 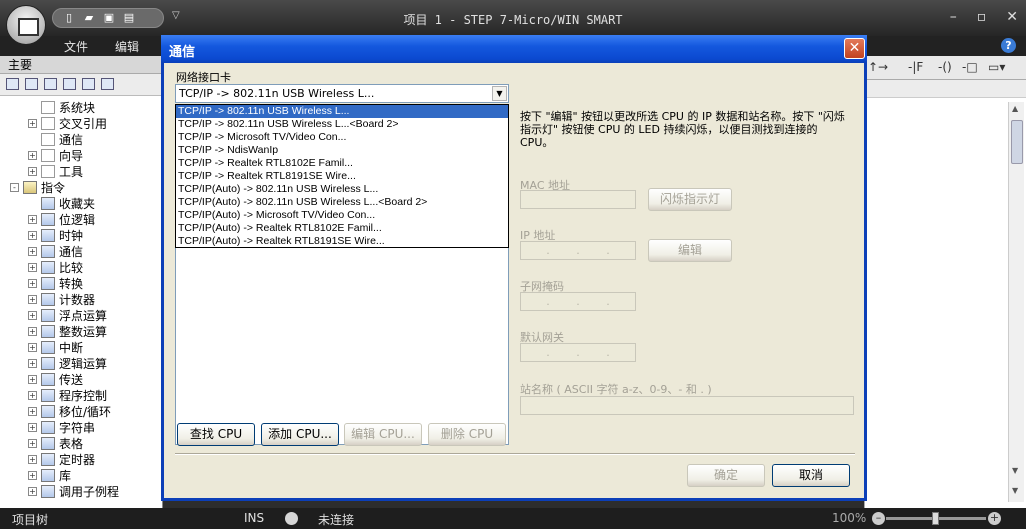 I want to click on nic-select: TCP/IP -> 802.11n USB Wireless L... ▼, so click(x=342, y=93).